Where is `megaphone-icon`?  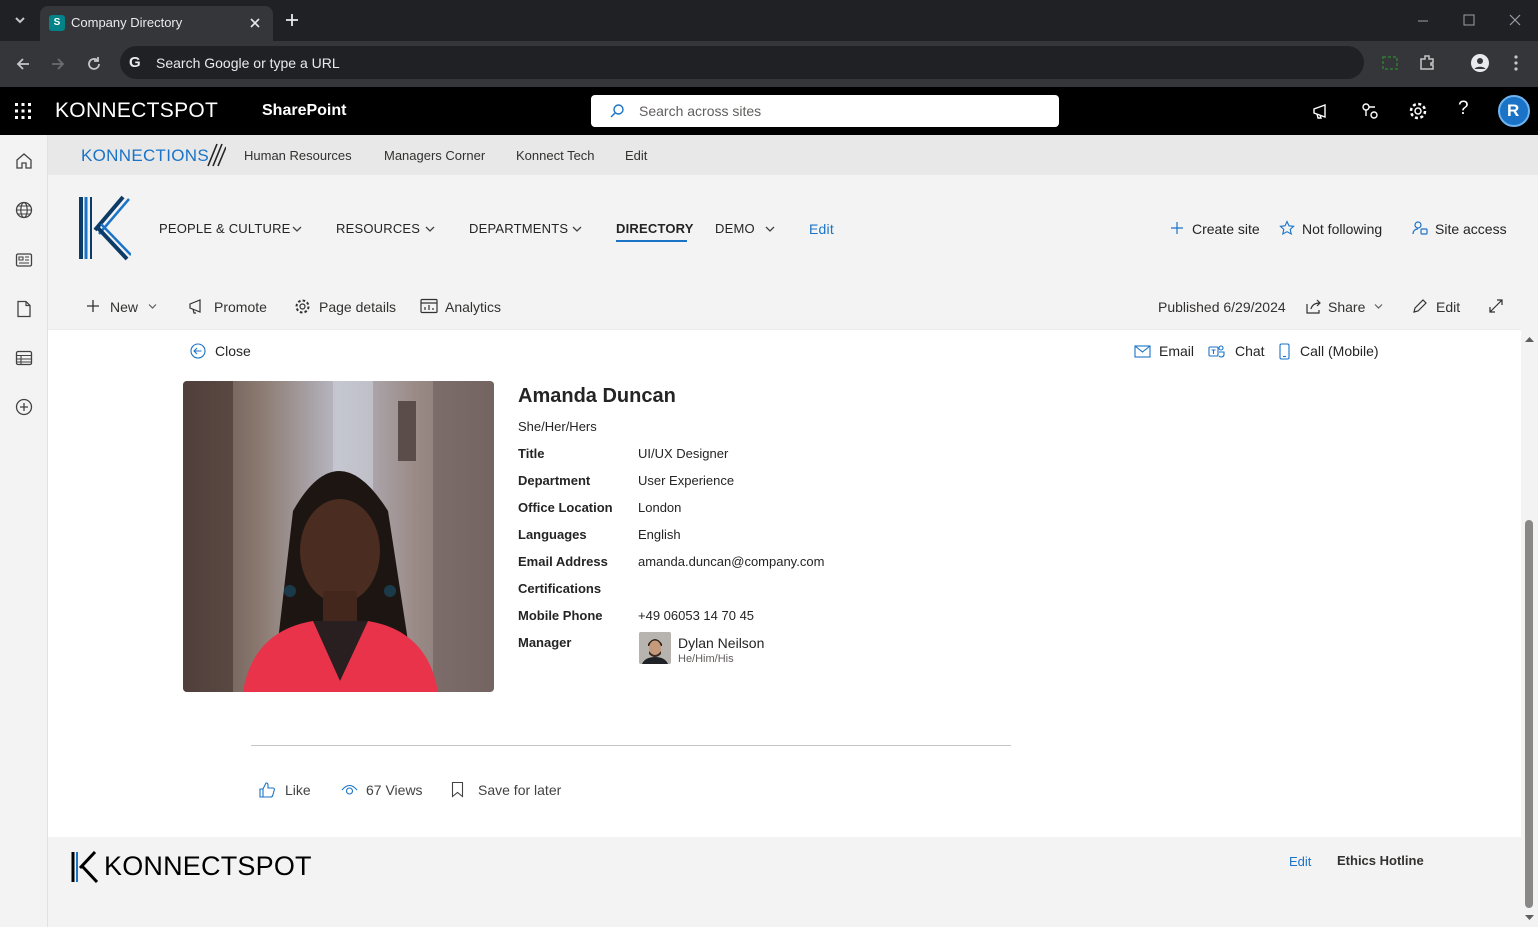 megaphone-icon is located at coordinates (1322, 111).